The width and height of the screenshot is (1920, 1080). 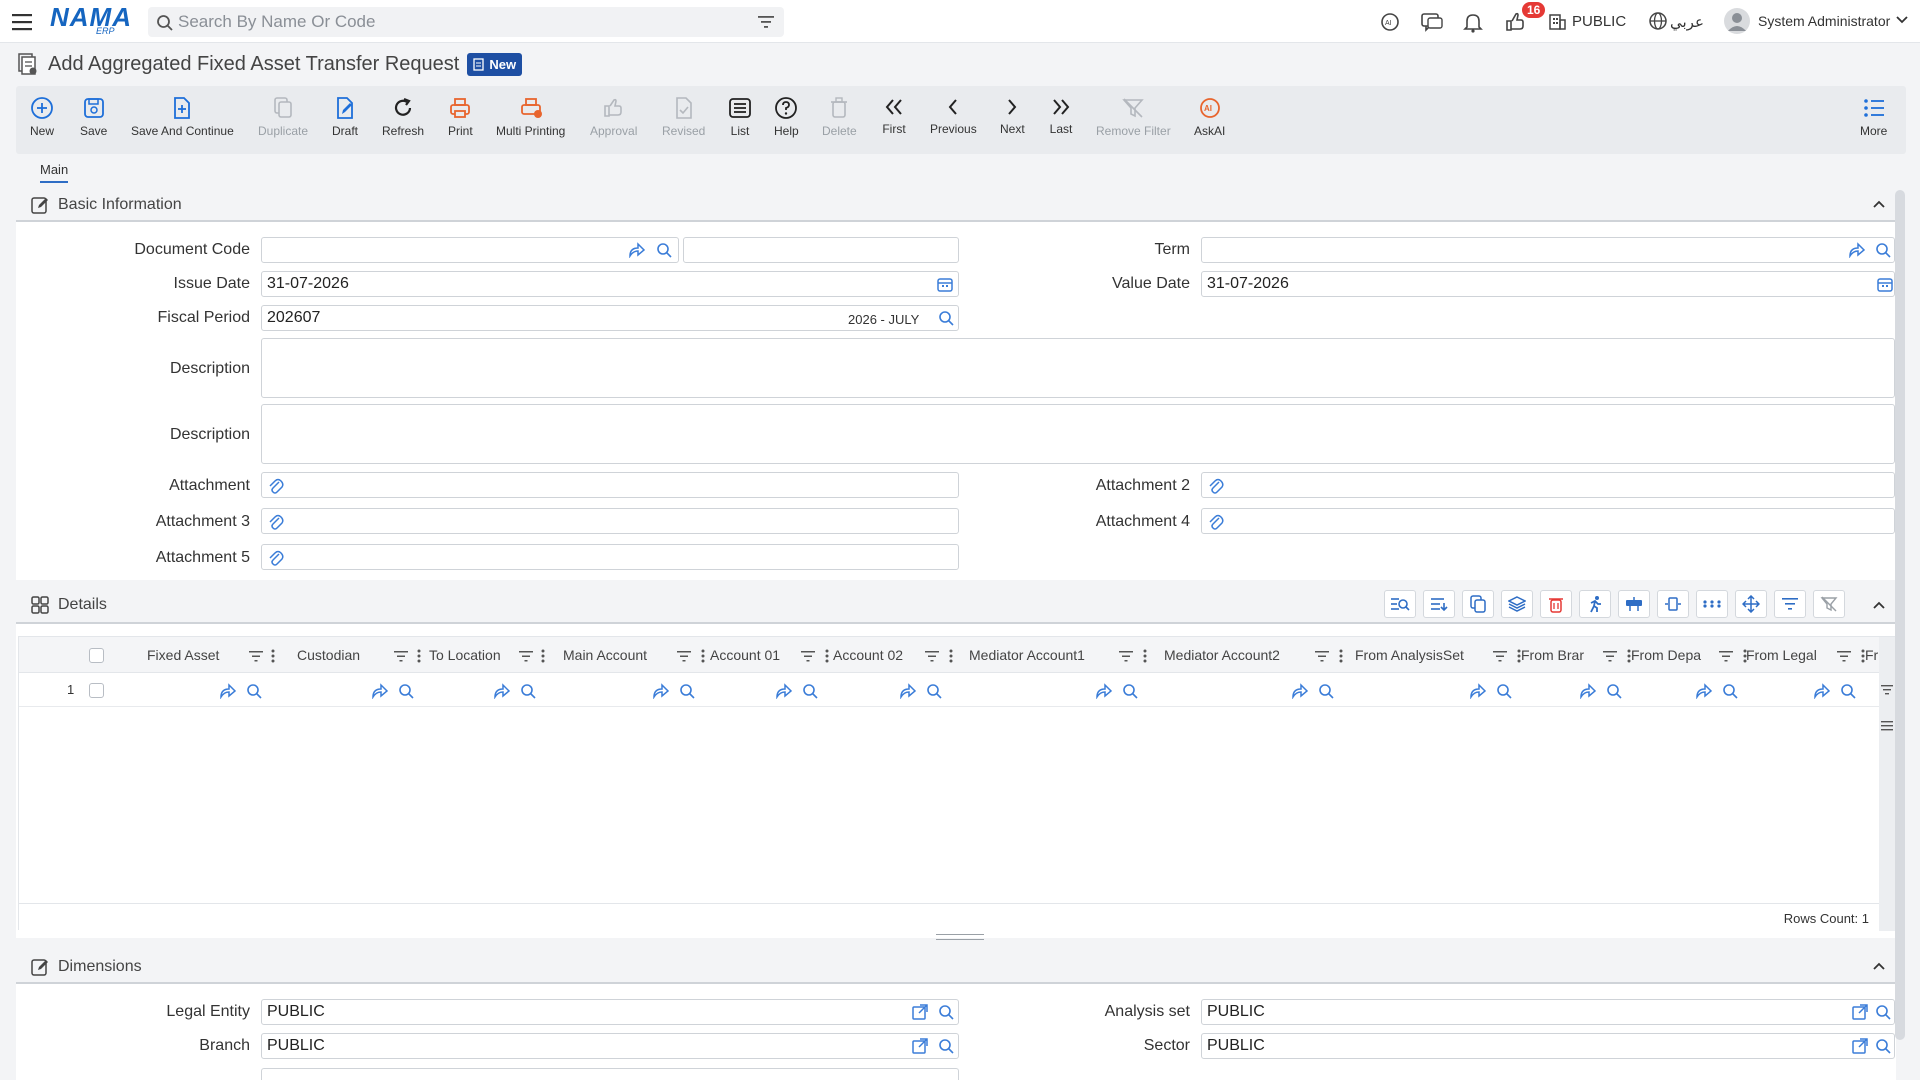 I want to click on analysis-set-input: PUBLIC, so click(x=1548, y=1012).